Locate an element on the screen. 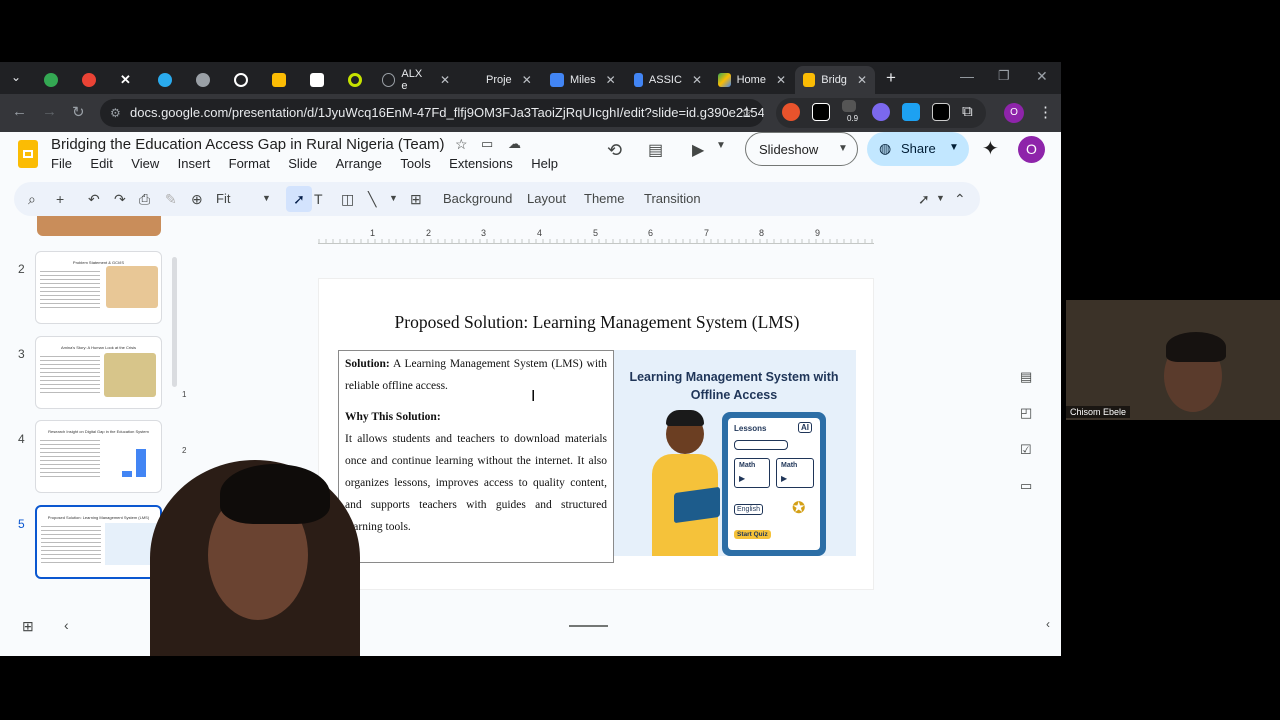  menu-view: View is located at coordinates (145, 163).